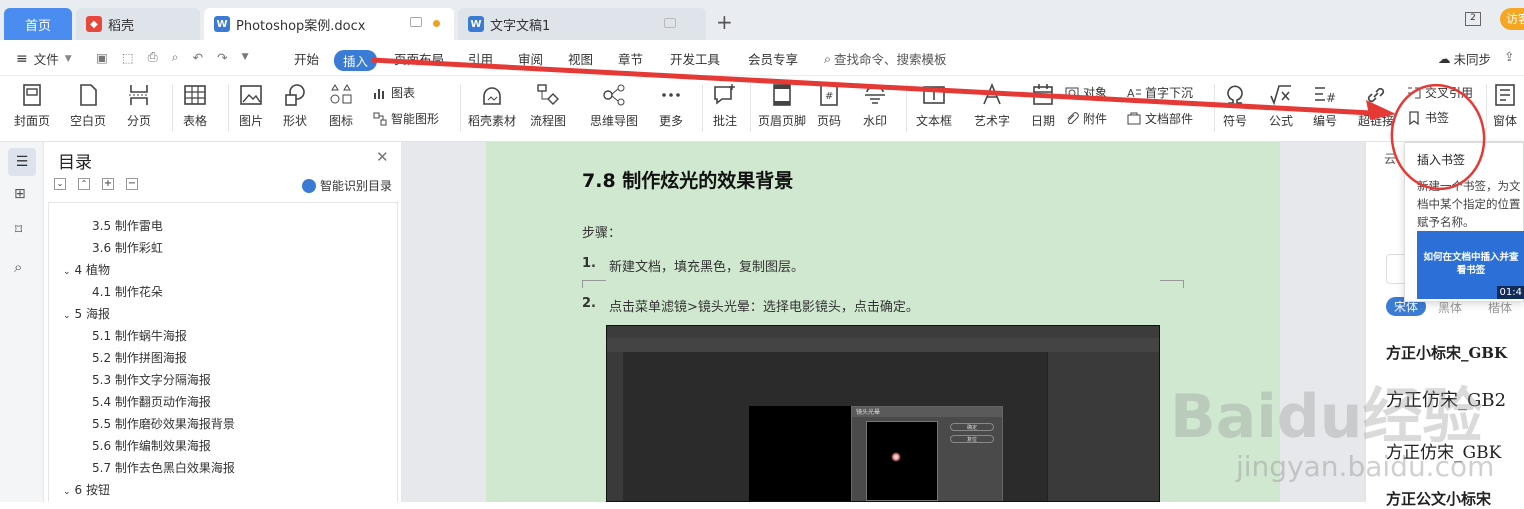 This screenshot has width=1524, height=509. I want to click on watermark-logo: Baidu经验, so click(1326, 417).